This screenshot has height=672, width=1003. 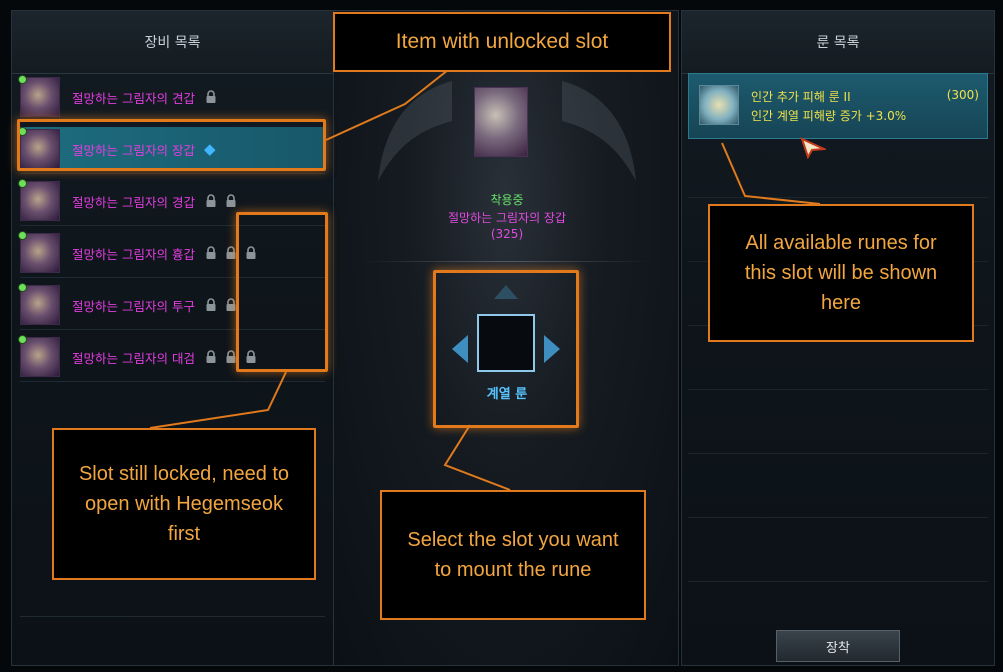 I want to click on callout-unlocked-slot: Item with unlocked slot, so click(x=502, y=42).